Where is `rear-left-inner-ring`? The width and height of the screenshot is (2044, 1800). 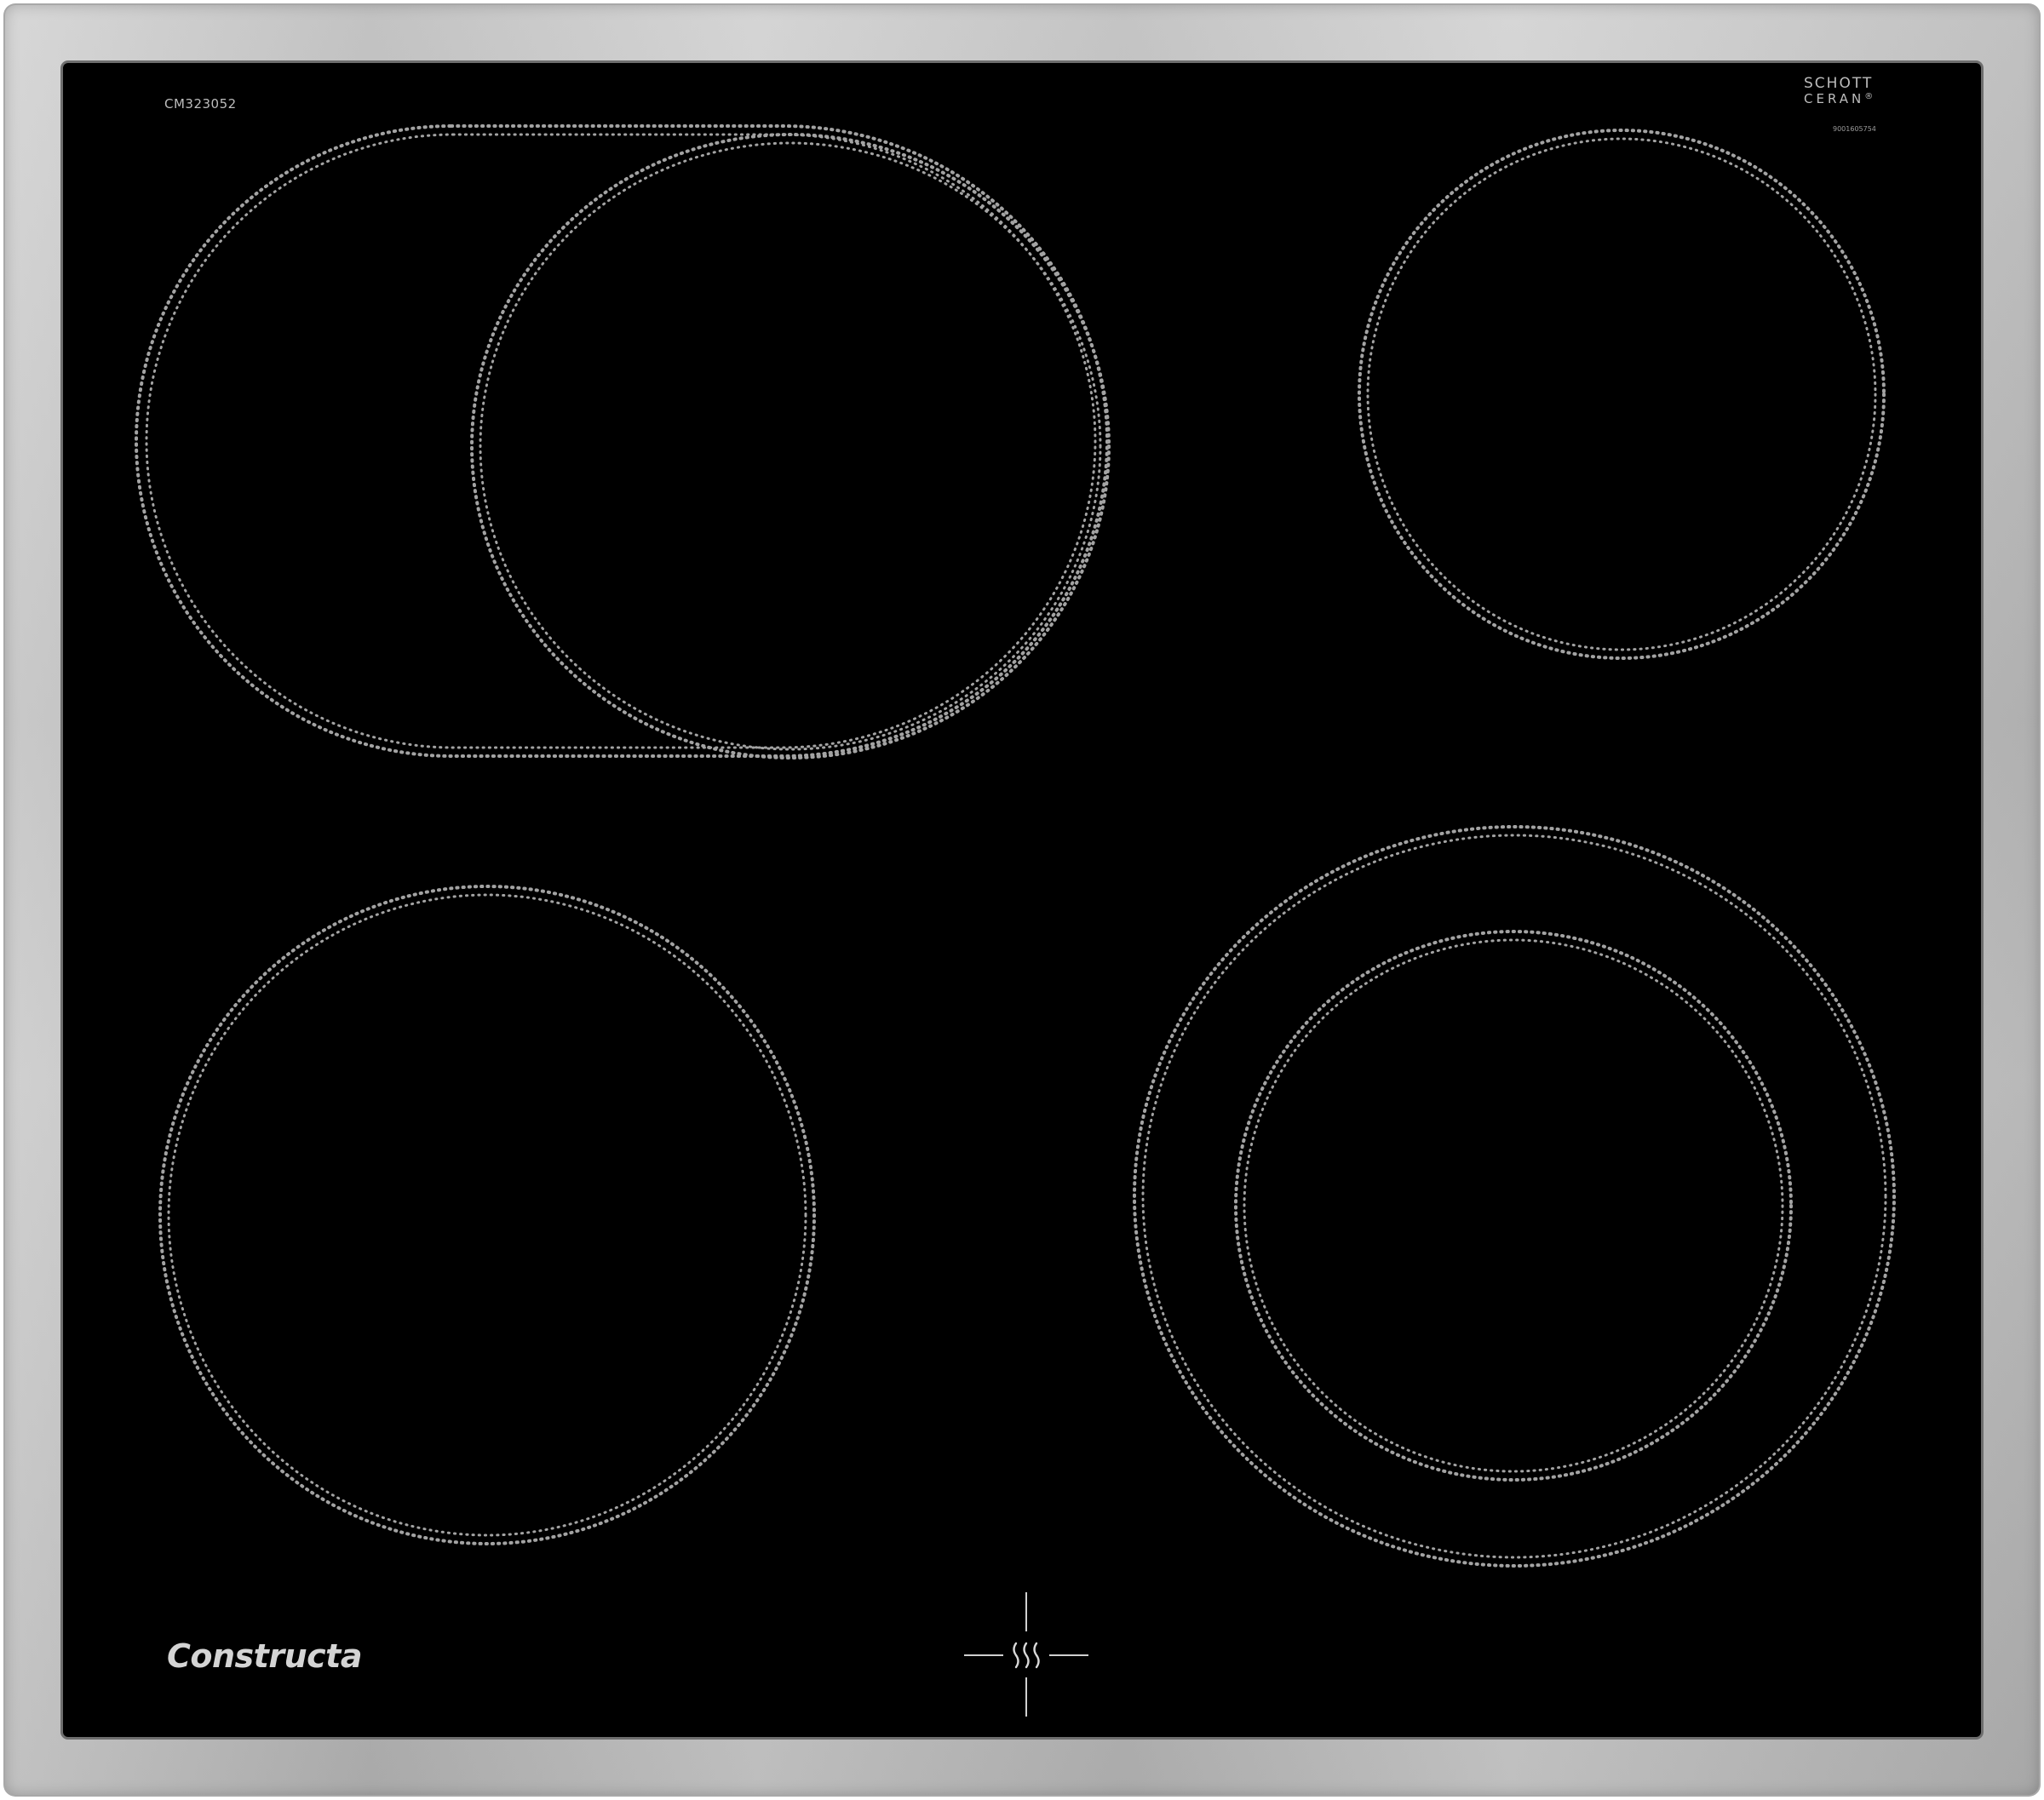
rear-left-inner-ring is located at coordinates (790, 446).